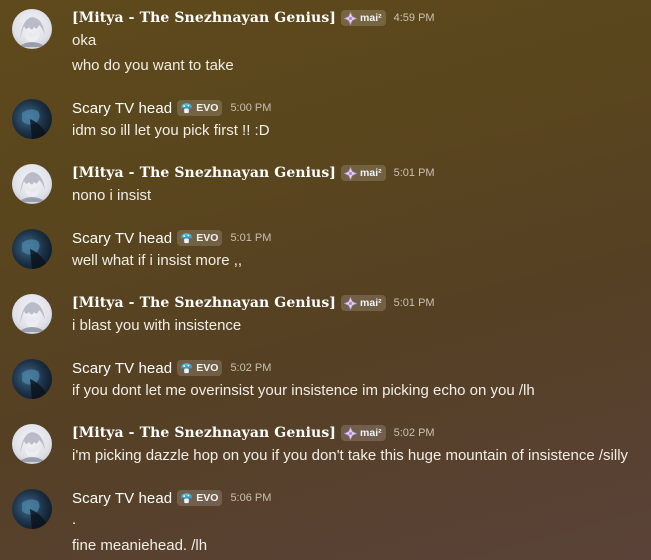 The width and height of the screenshot is (651, 560). I want to click on timestamp: 5:00 PM, so click(251, 108).